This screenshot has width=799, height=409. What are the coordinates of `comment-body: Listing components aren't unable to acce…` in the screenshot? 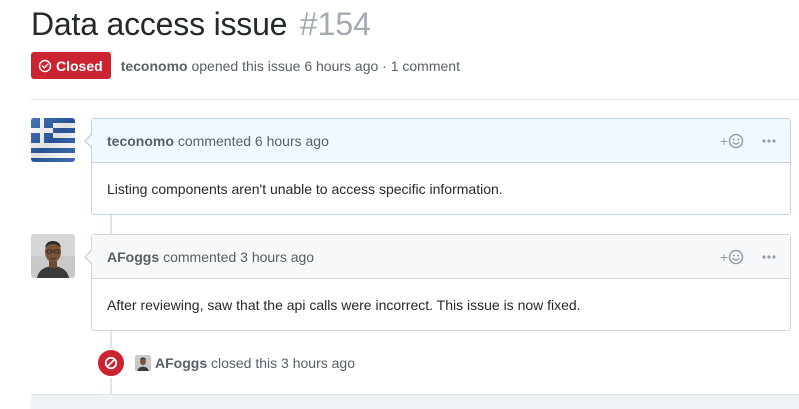 It's located at (305, 188).